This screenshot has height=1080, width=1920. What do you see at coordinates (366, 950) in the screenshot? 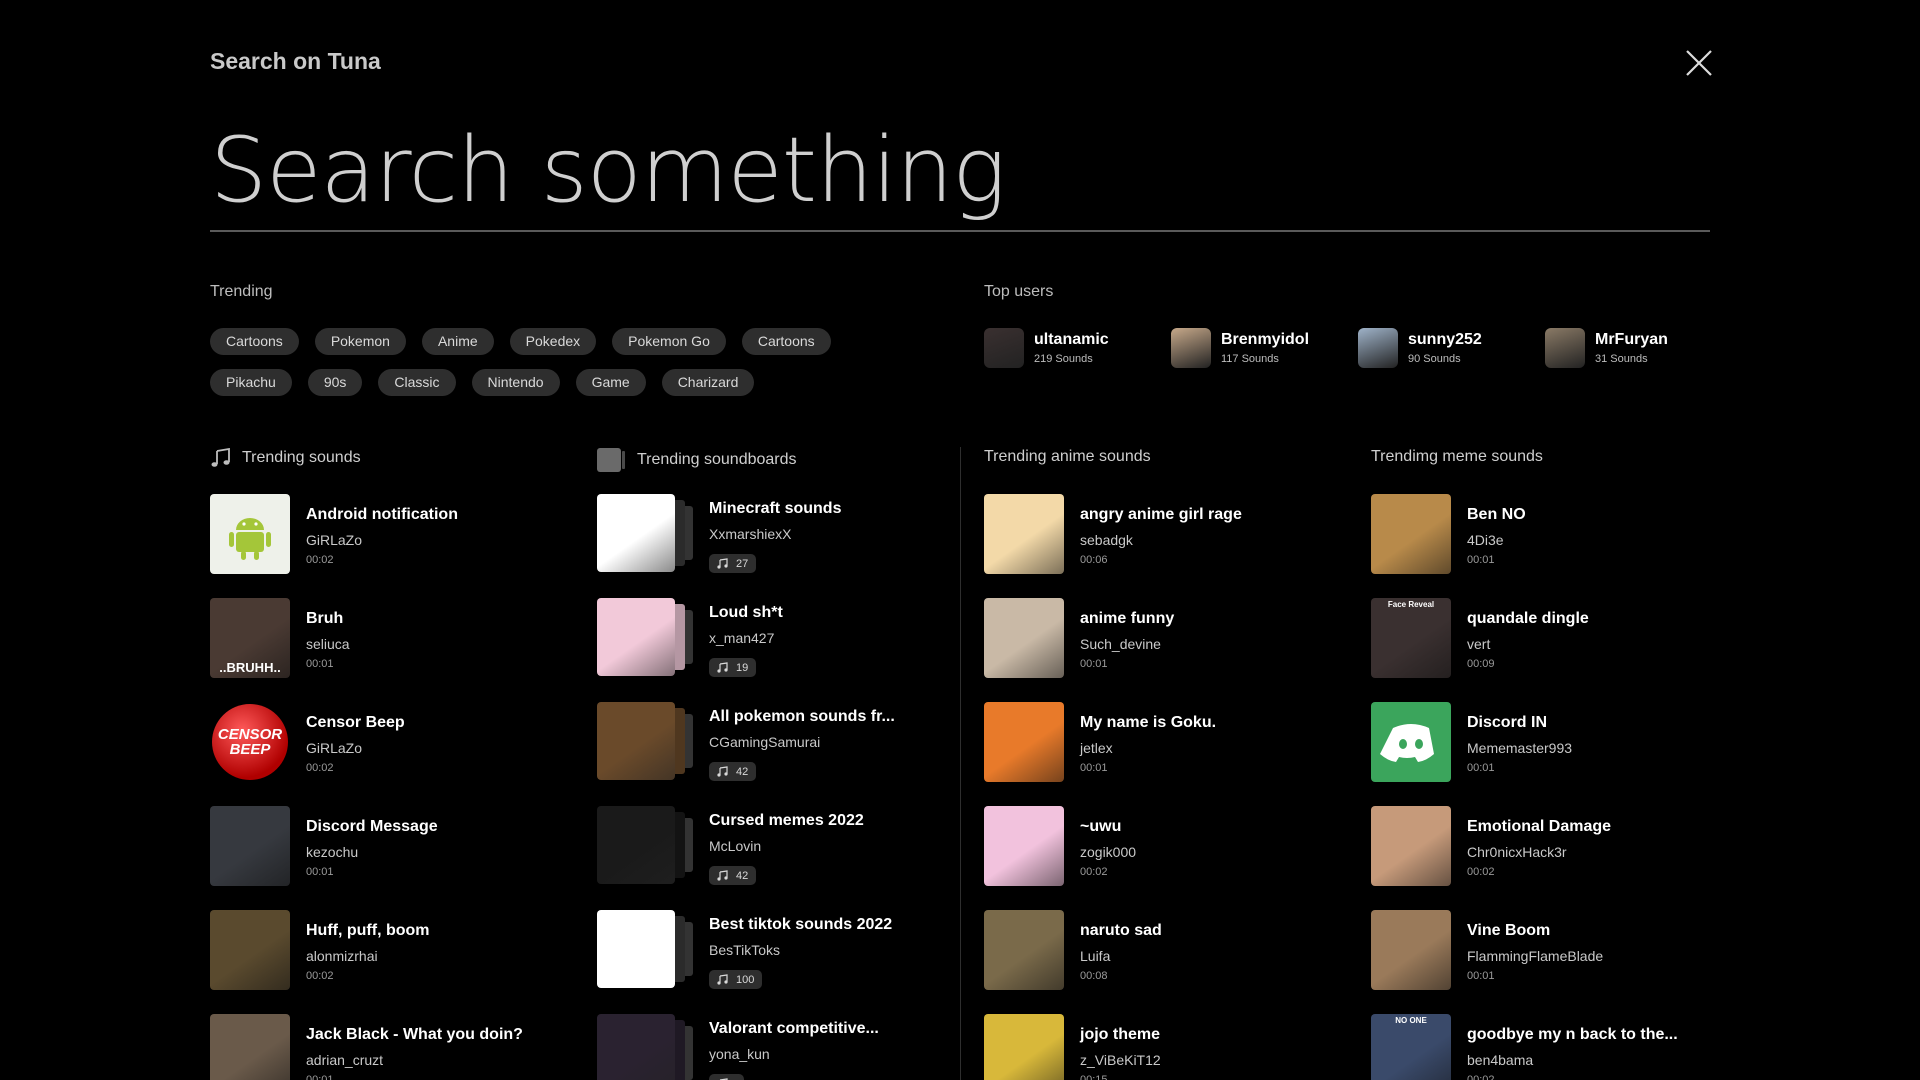
I see `sound-item: Huff, puff, boom alonmizrhai 00:02` at bounding box center [366, 950].